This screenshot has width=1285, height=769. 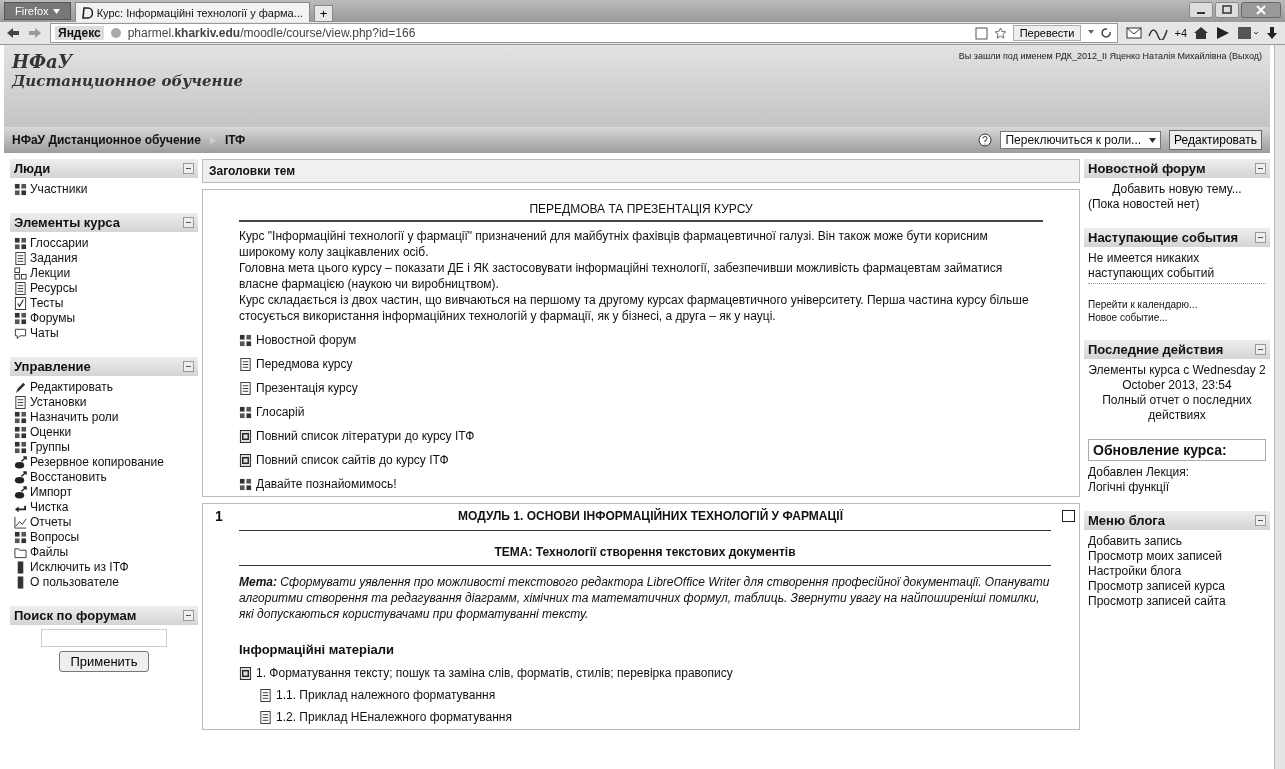 I want to click on block-text: Добавлен Лекция:, so click(x=1139, y=472).